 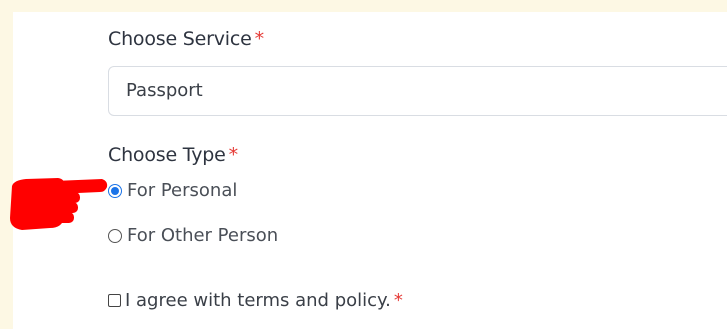 I want to click on choose-service-label: Choose Service *, so click(x=186, y=39).